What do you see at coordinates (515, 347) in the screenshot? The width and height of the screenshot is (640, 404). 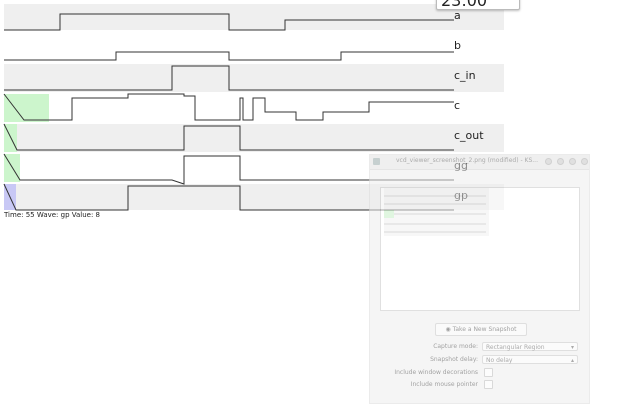 I see `capture-mode-value: Rectangular Region` at bounding box center [515, 347].